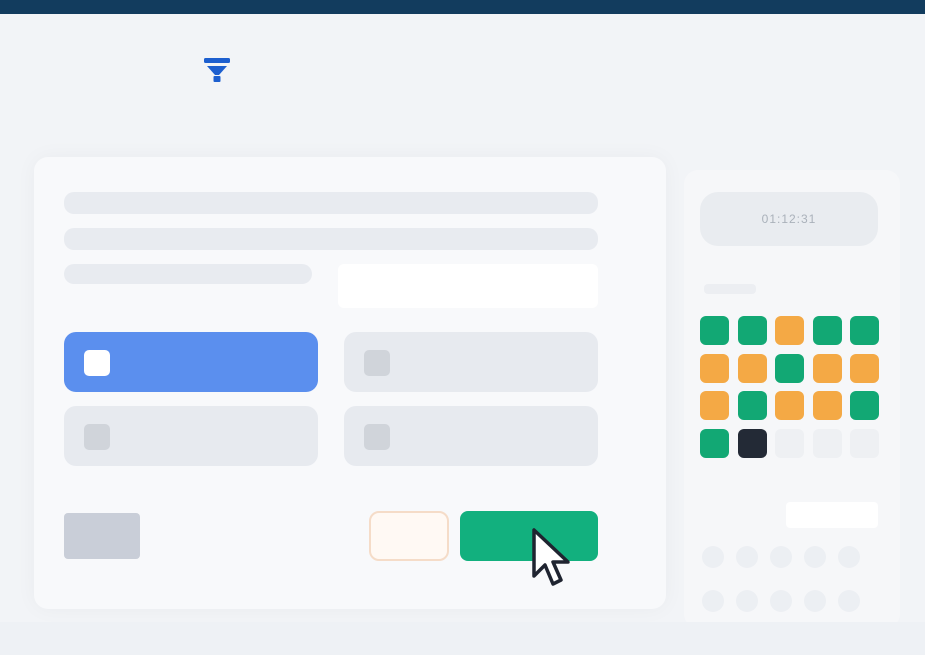 The image size is (925, 655). What do you see at coordinates (730, 289) in the screenshot?
I see `palette-heading` at bounding box center [730, 289].